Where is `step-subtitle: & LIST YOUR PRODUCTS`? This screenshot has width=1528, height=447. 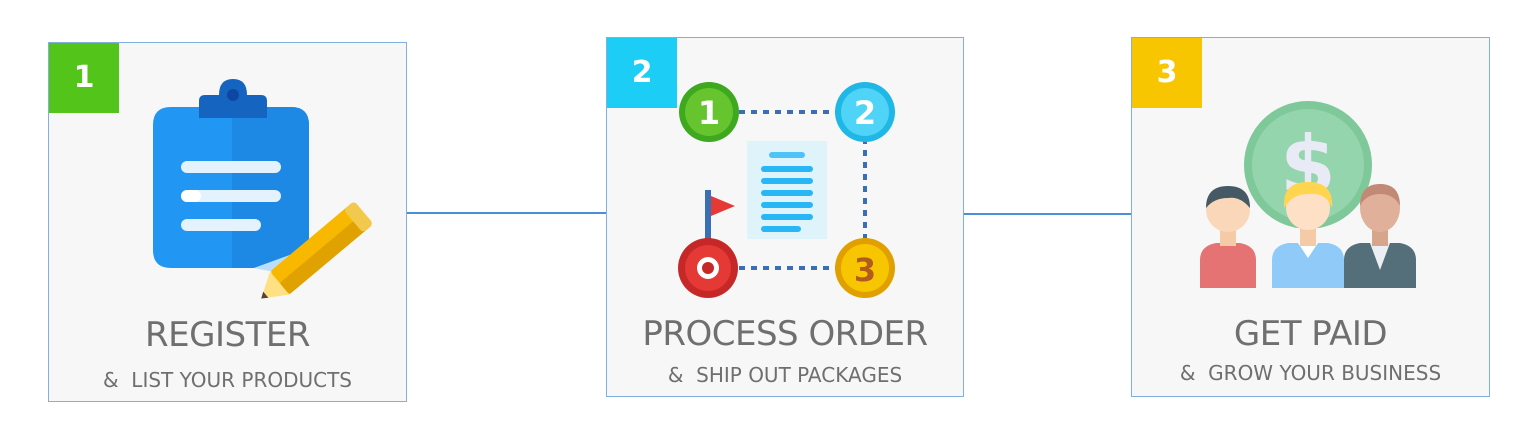
step-subtitle: & LIST YOUR PRODUCTS is located at coordinates (227, 380).